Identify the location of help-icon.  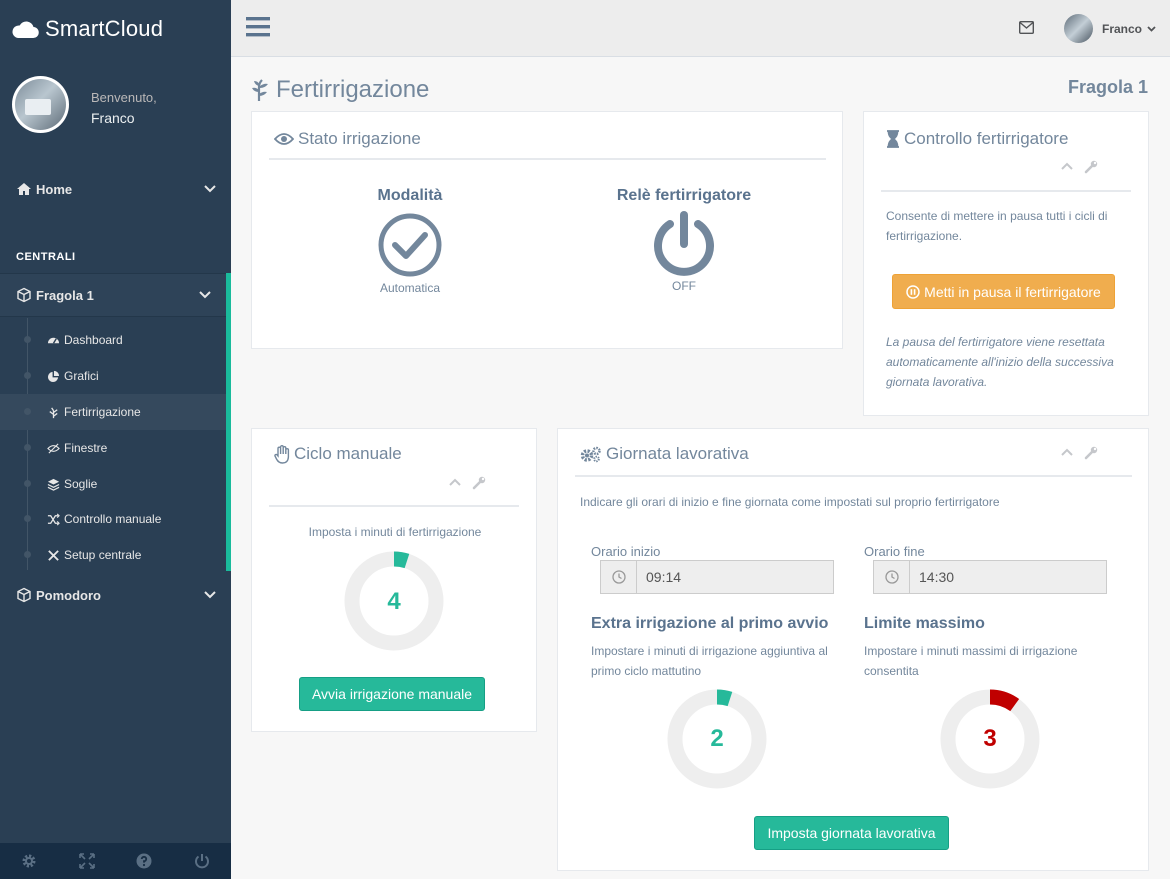
(144, 861).